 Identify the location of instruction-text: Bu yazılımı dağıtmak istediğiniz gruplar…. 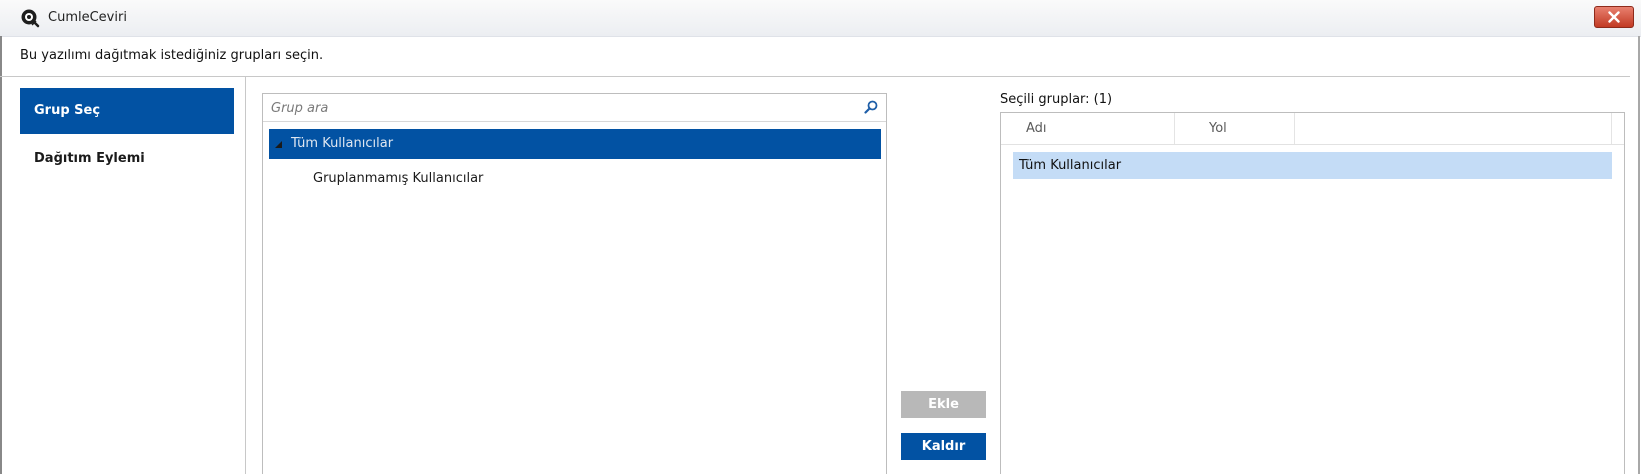
(172, 55).